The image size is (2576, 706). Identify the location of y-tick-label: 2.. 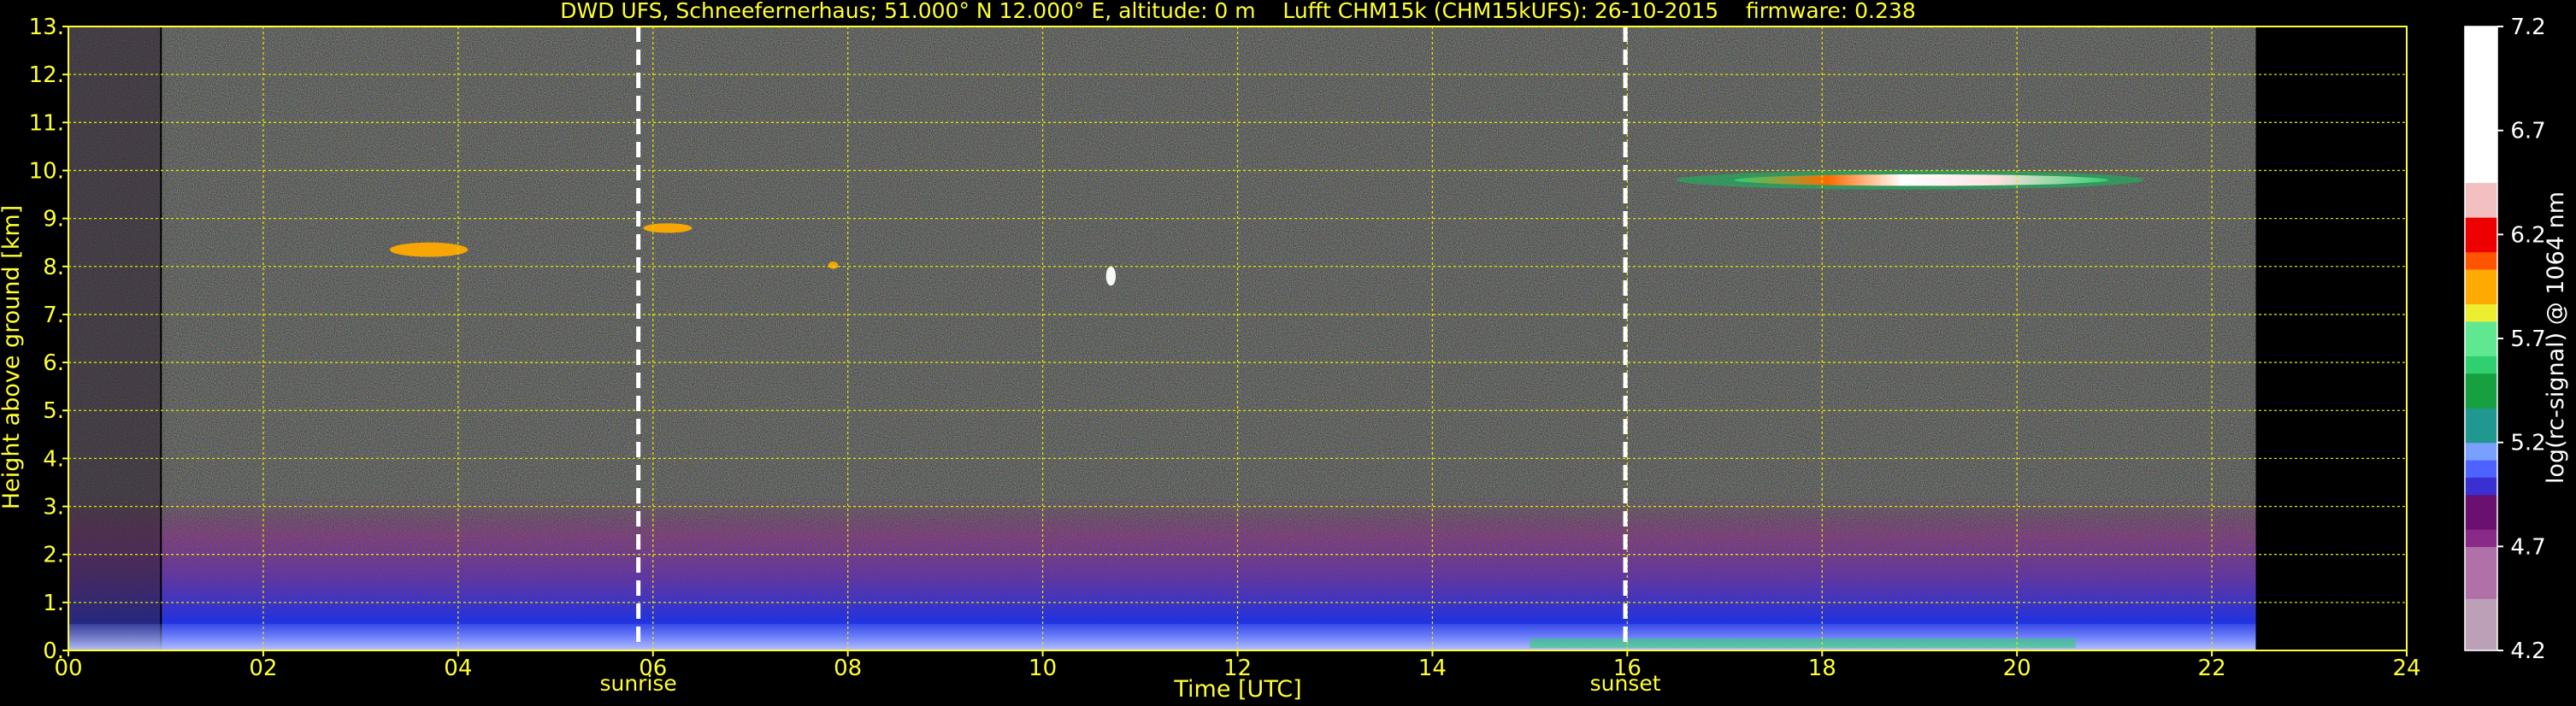
(53, 555).